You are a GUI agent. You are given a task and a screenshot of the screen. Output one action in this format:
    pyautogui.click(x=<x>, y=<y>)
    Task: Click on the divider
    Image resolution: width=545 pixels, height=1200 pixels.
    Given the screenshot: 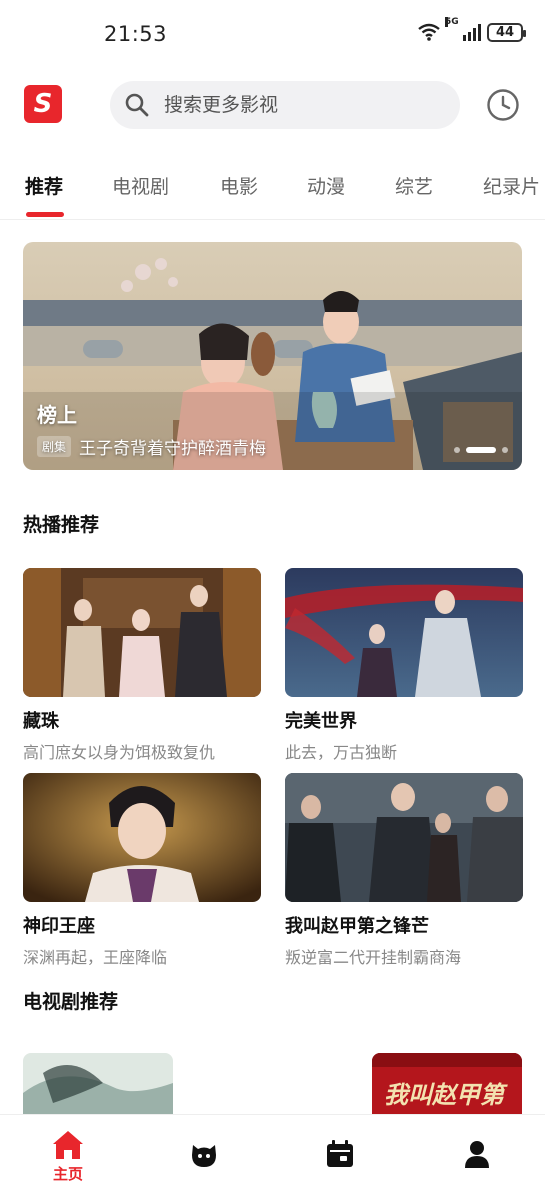 What is the action you would take?
    pyautogui.click(x=272, y=219)
    